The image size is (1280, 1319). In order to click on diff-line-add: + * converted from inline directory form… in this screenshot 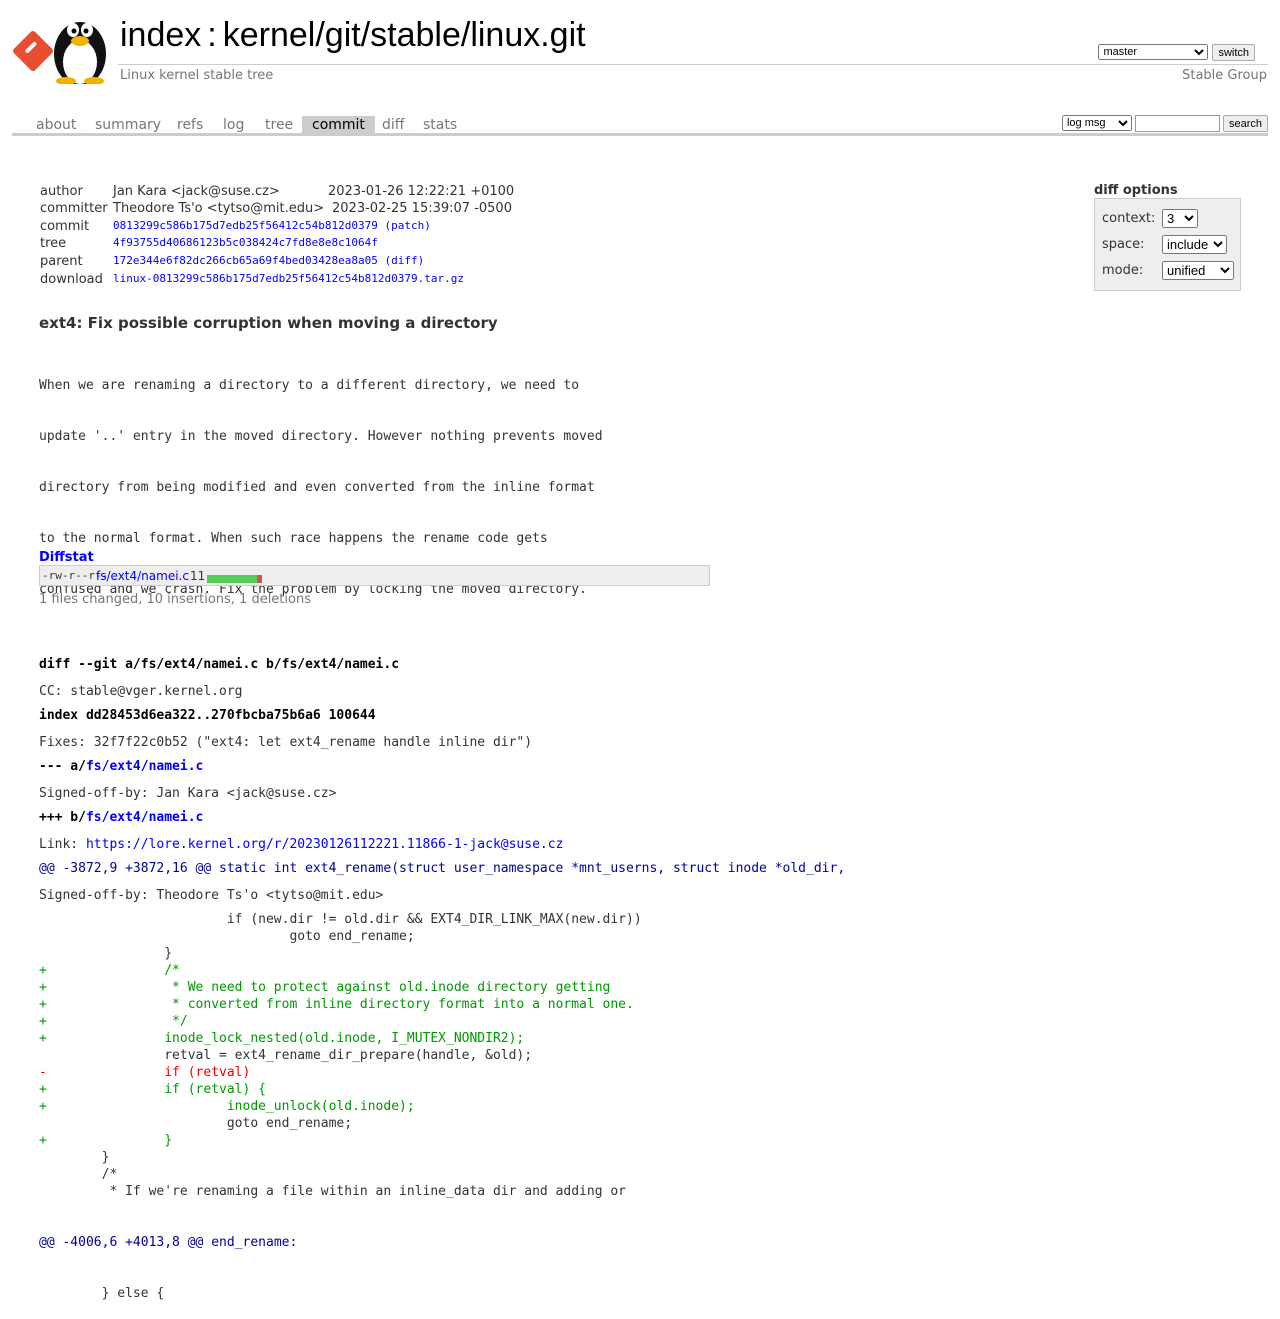, I will do `click(336, 1004)`.